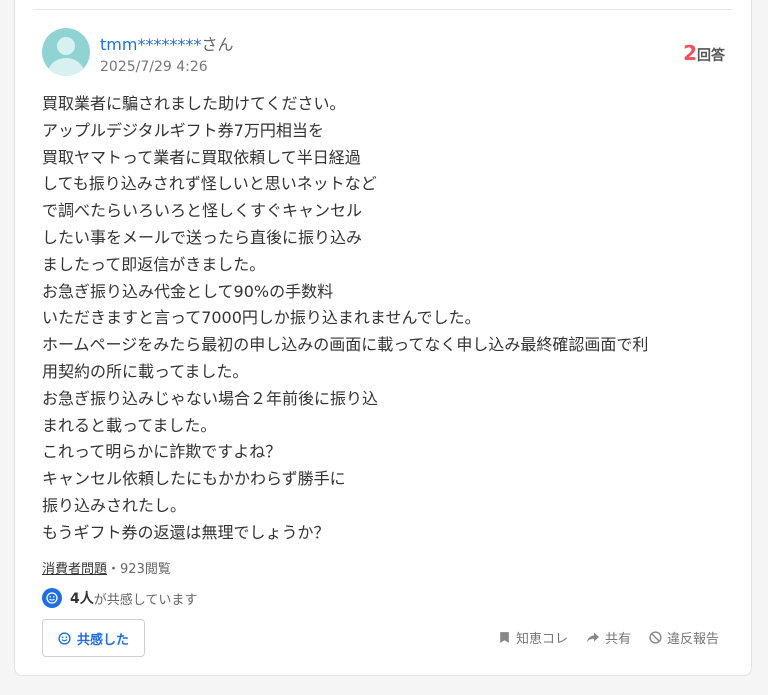  Describe the element at coordinates (129, 425) in the screenshot. I see `question-line: まれると載ってました。` at that location.